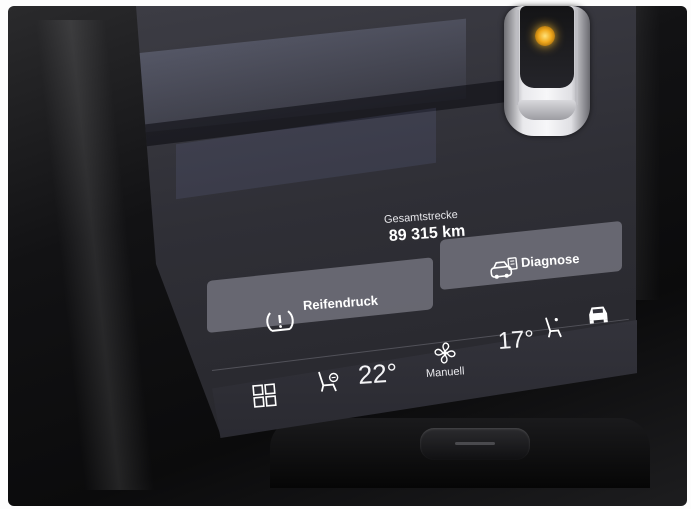 This screenshot has height=509, width=691. I want to click on car-side-trim-left, so click(517, 57).